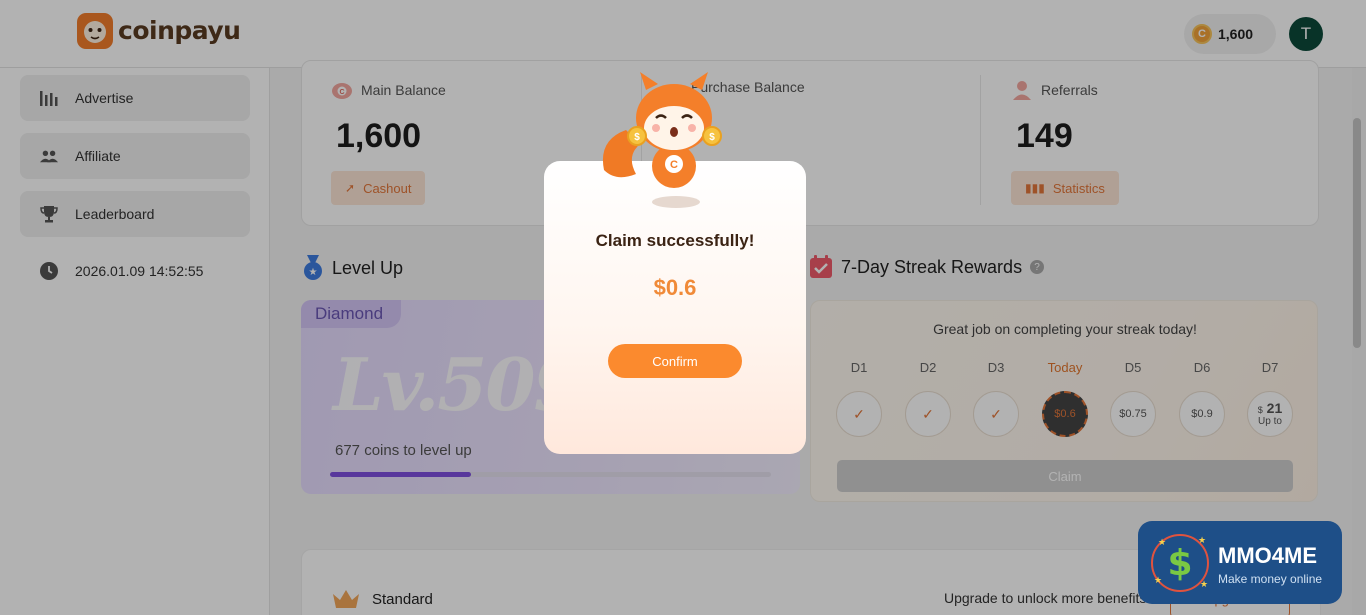 This screenshot has width=1366, height=615. Describe the element at coordinates (675, 240) in the screenshot. I see `modal-title: Claim successfully!` at that location.